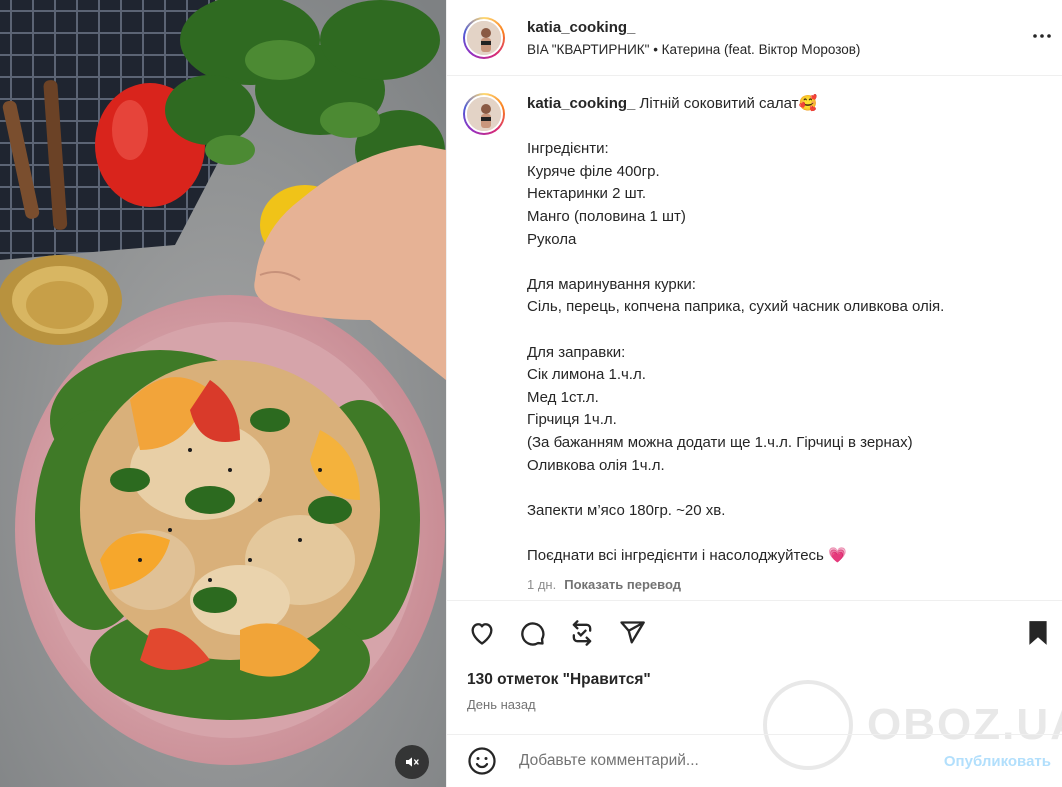 This screenshot has height=787, width=1062. I want to click on repost-button, so click(582, 633).